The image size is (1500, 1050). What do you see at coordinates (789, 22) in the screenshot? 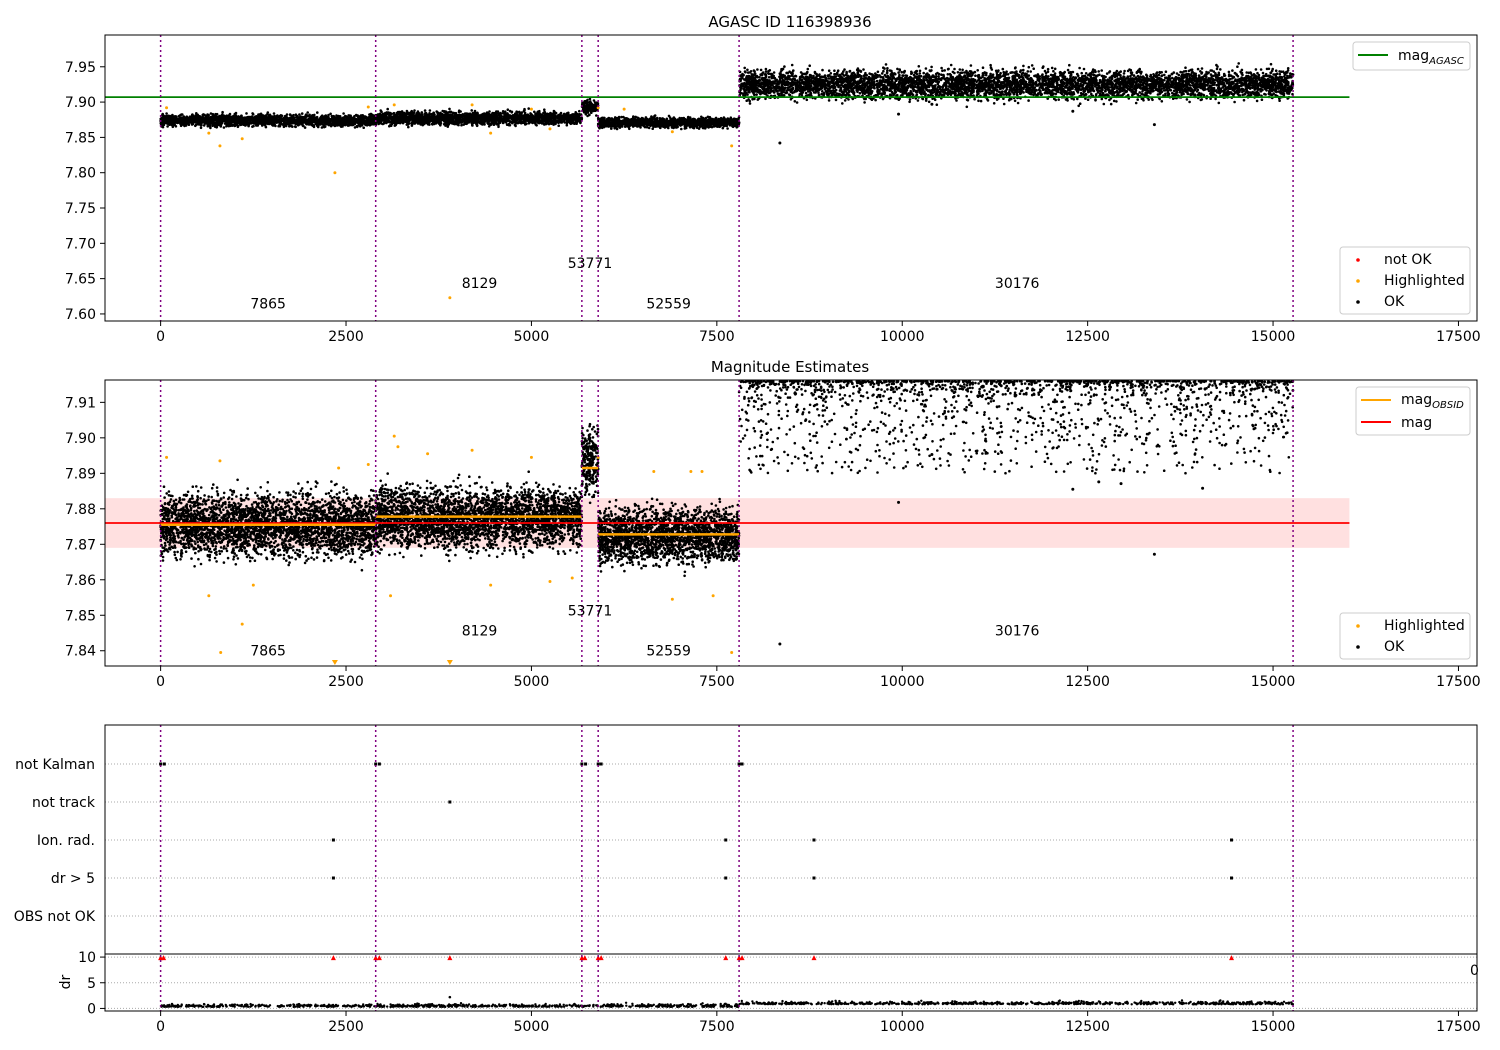
I see `agasc-panel-title: AGASC ID 116398936` at bounding box center [789, 22].